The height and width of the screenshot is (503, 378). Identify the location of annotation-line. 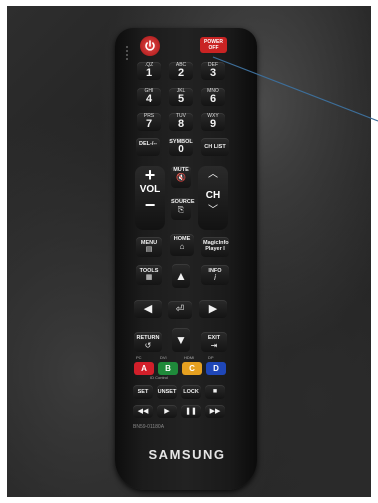
(295, 89).